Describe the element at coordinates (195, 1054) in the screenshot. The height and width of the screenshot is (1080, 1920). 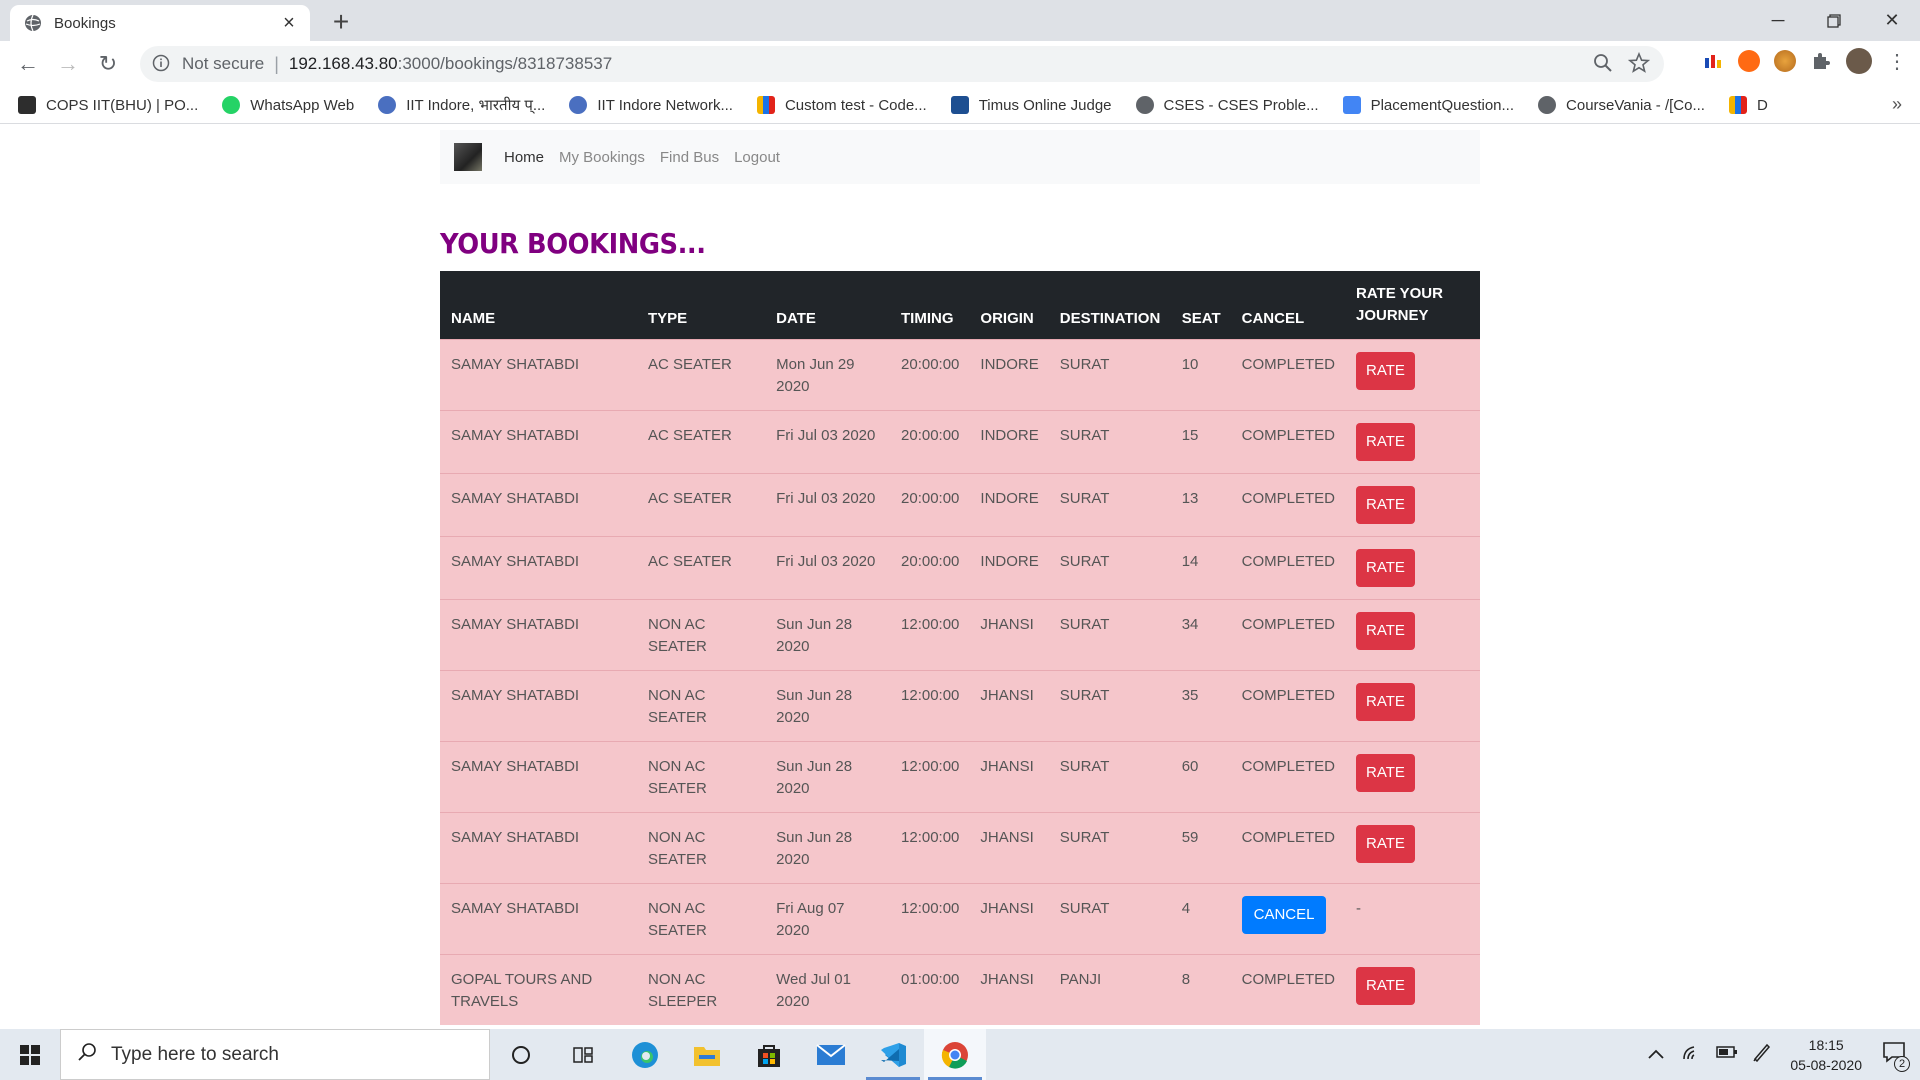
I see `search-placeholder: Type here to search` at that location.